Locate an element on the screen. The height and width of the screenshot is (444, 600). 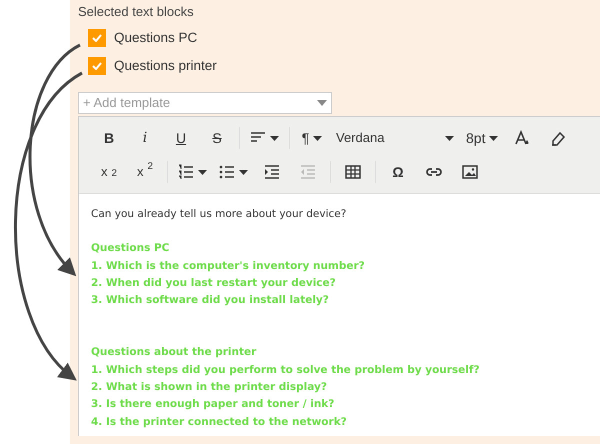
question-line: 1. Which steps did you perform to solve the problem by yourself? is located at coordinates (286, 370).